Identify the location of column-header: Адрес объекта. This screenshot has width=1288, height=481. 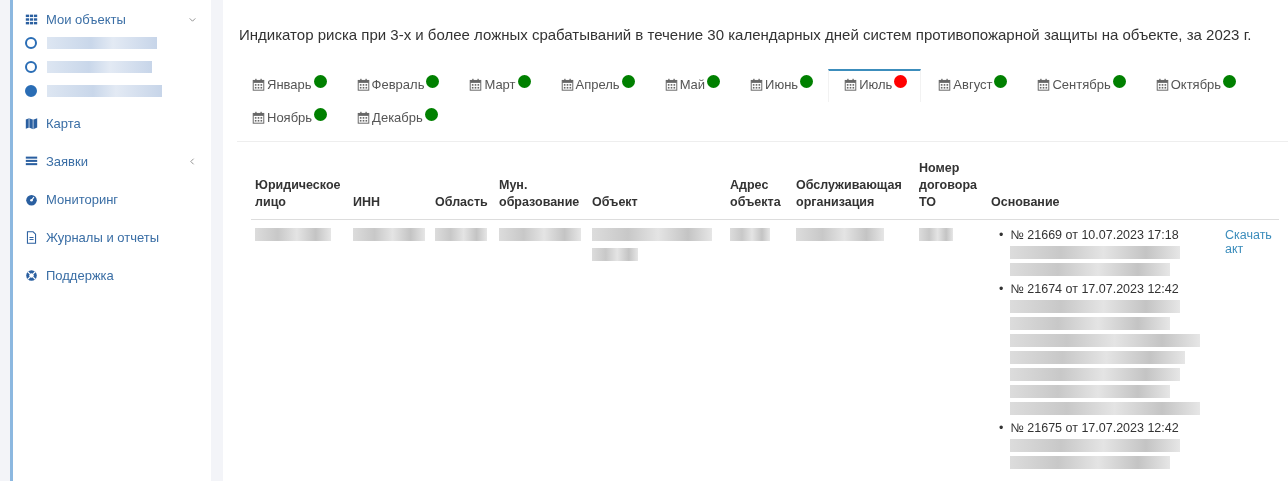
(759, 187).